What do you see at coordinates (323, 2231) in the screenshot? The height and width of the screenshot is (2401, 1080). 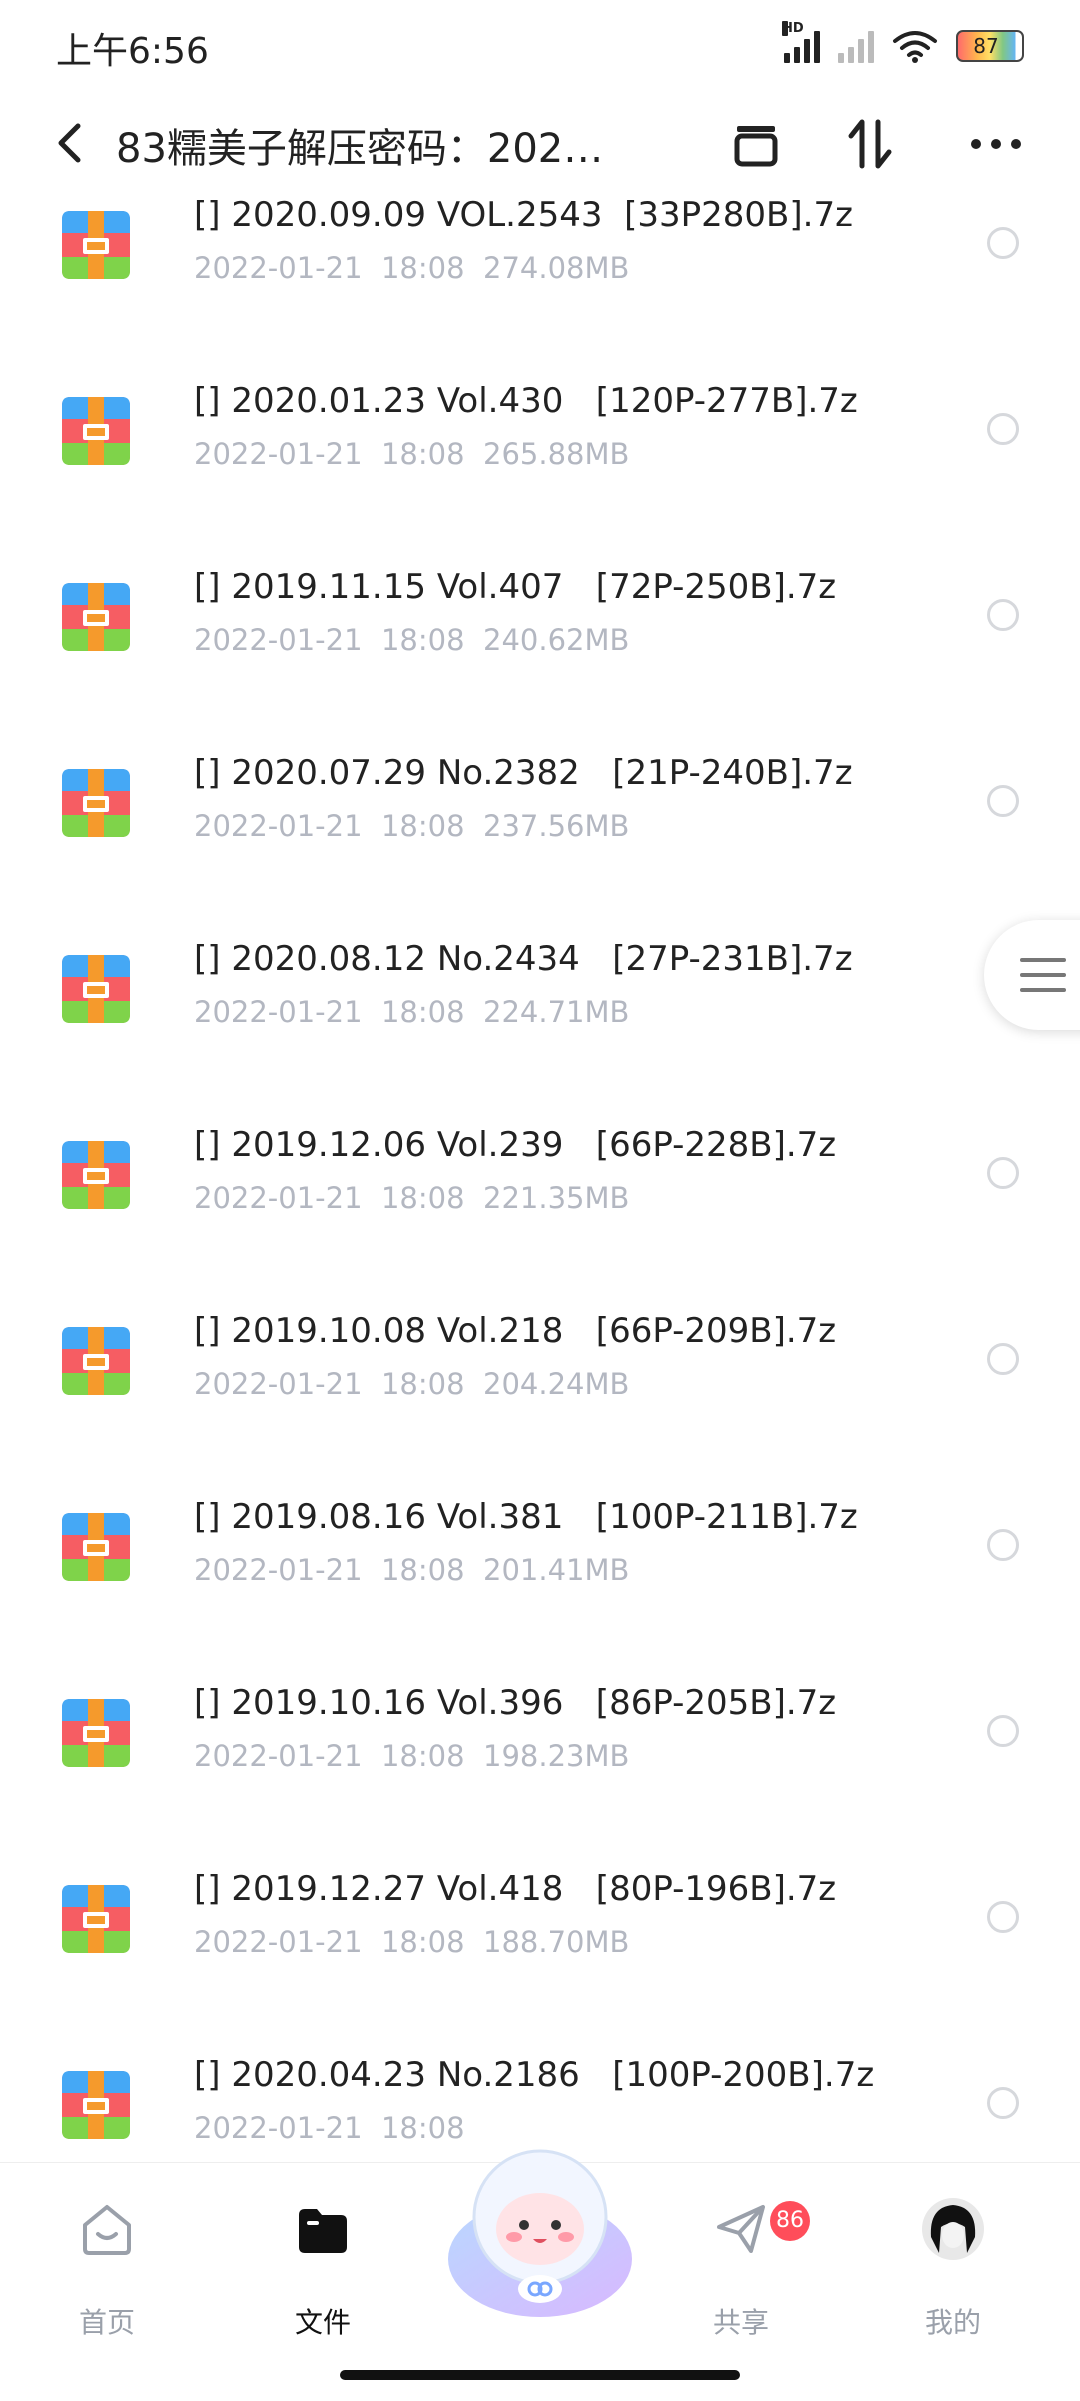 I see `folder-icon` at bounding box center [323, 2231].